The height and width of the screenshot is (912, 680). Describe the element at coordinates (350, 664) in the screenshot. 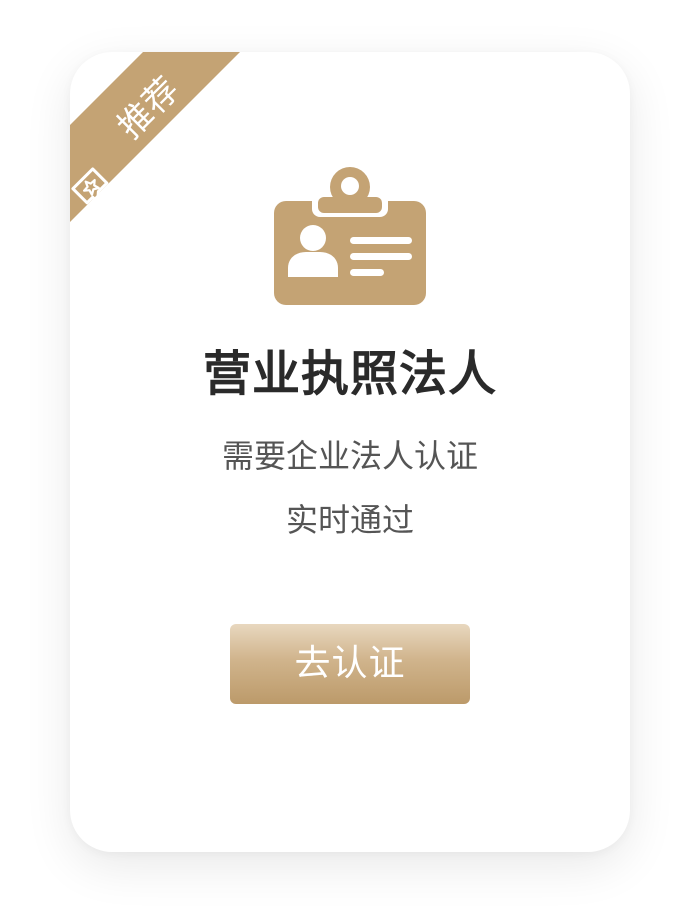

I see `verify-button: 去认证` at that location.